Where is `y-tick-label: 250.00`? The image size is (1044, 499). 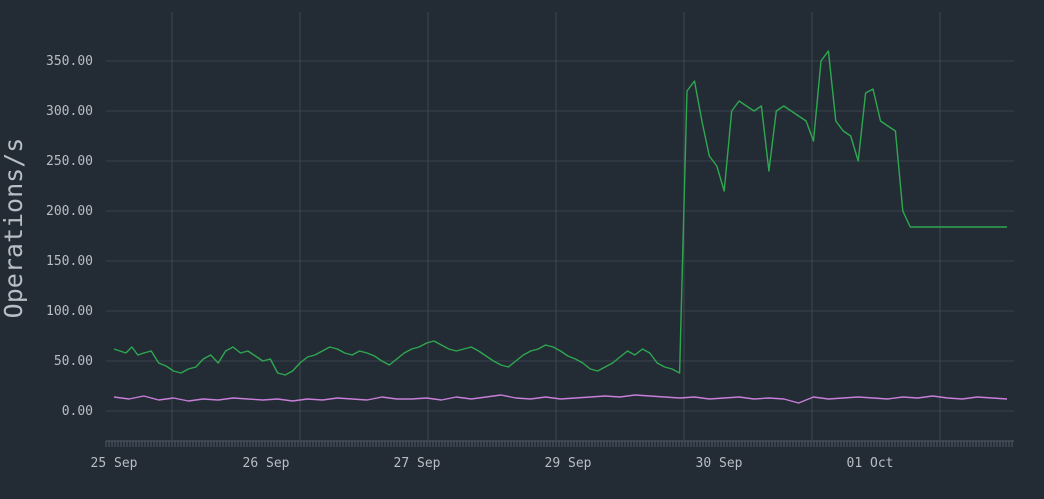
y-tick-label: 250.00 is located at coordinates (69, 161).